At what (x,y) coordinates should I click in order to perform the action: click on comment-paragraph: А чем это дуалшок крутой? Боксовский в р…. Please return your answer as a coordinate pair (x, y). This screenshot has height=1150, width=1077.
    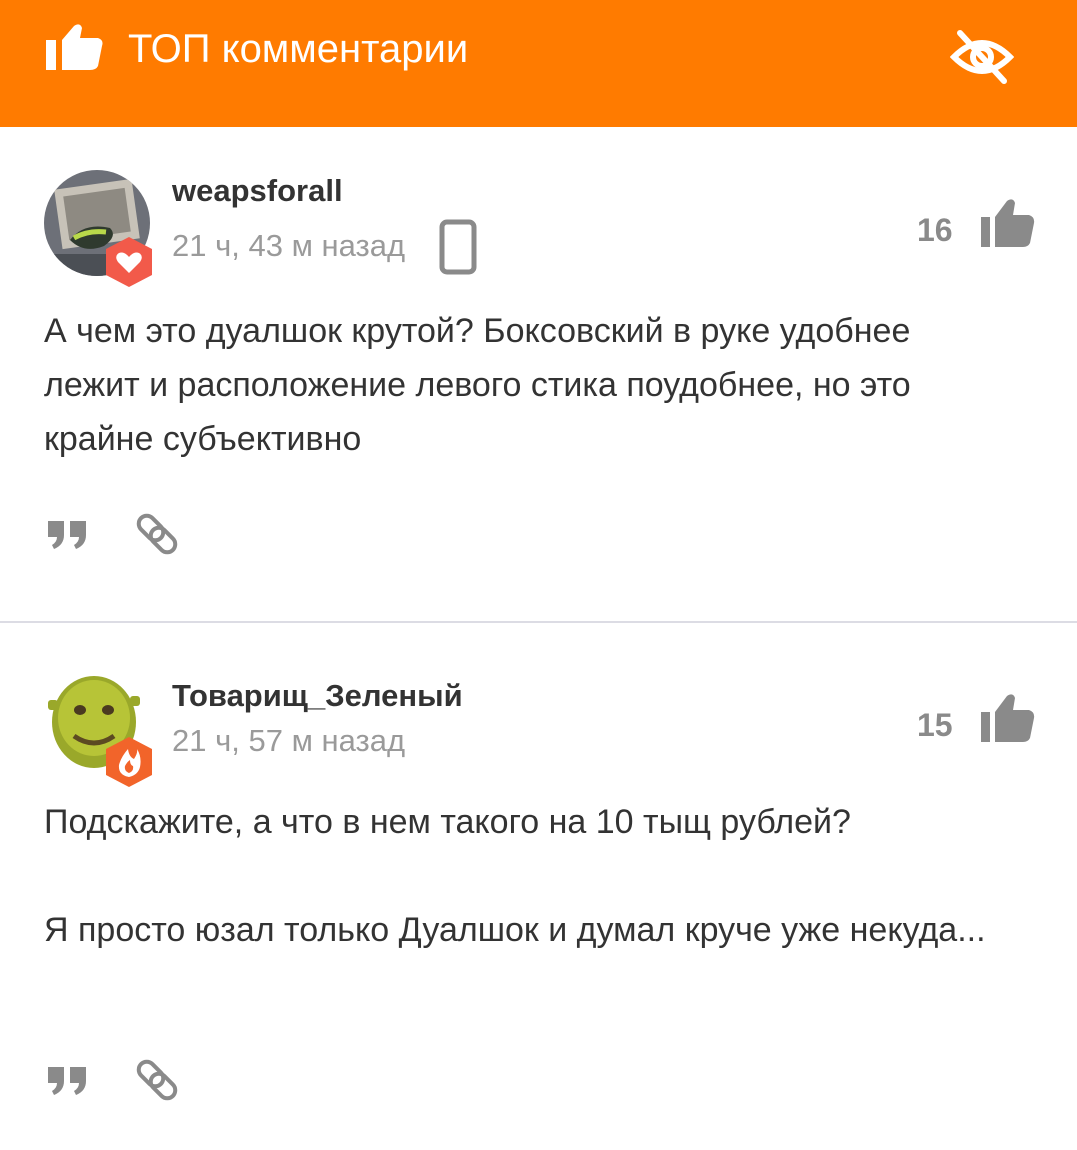
    Looking at the image, I should click on (477, 385).